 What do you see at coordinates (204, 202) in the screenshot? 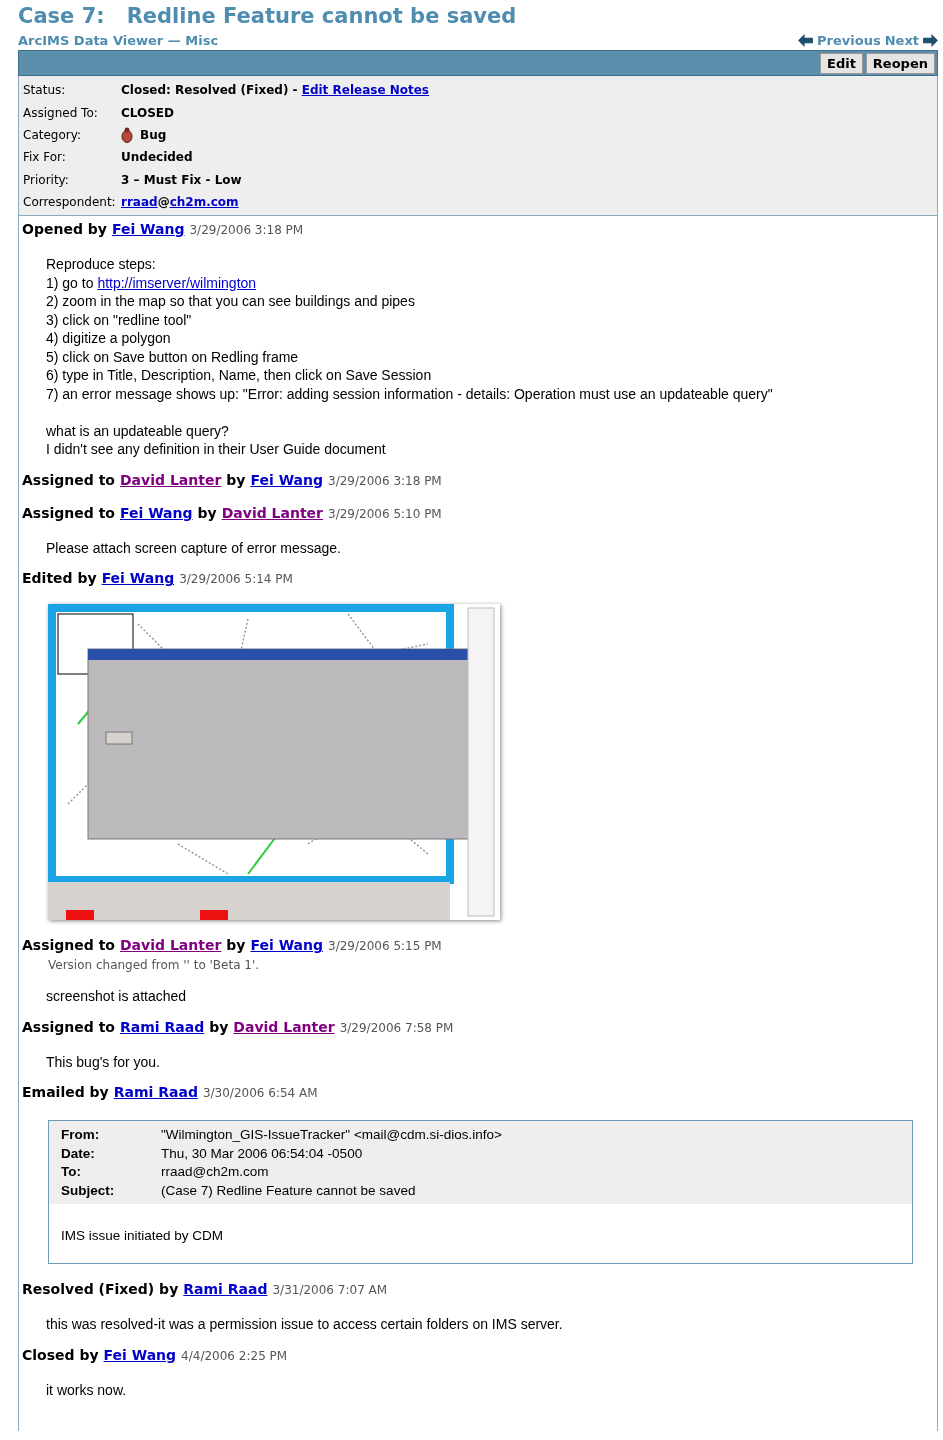
I see `property-link: ch2m.com` at bounding box center [204, 202].